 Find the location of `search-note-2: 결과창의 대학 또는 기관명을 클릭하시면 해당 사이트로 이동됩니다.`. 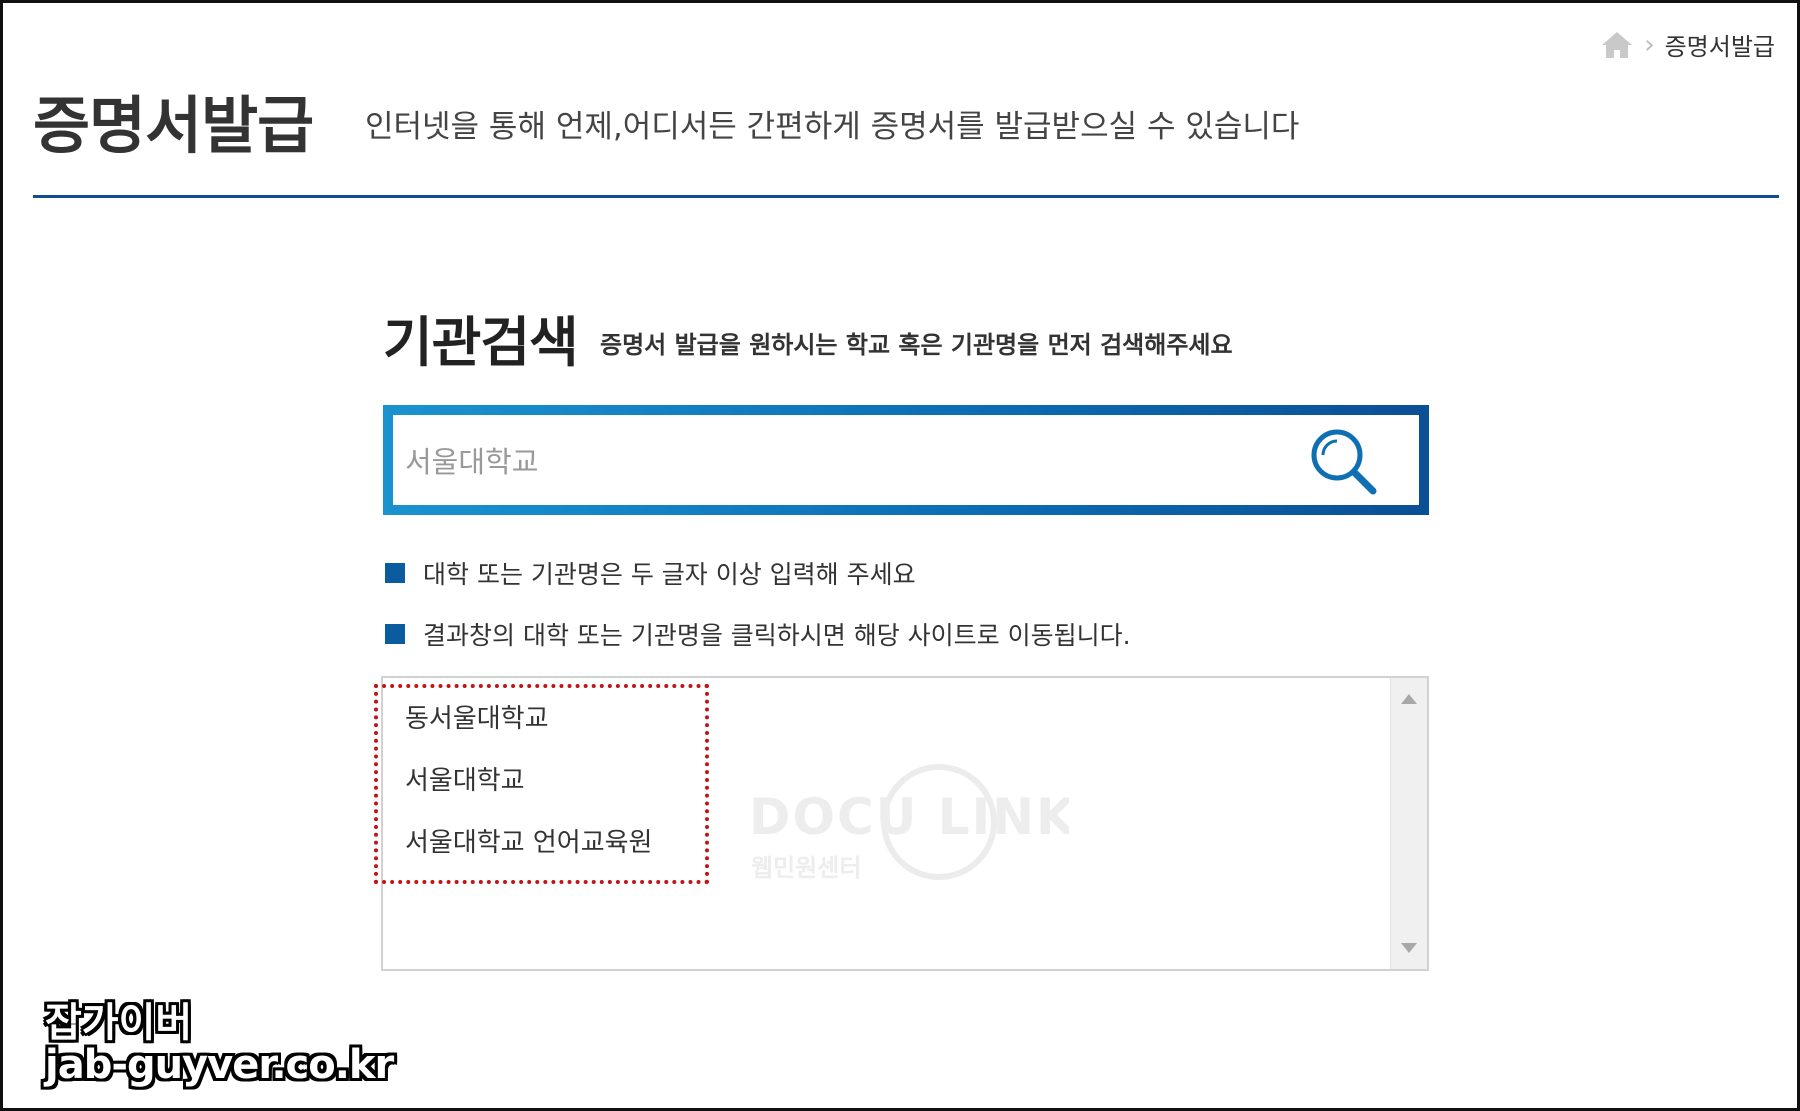

search-note-2: 결과창의 대학 또는 기관명을 클릭하시면 해당 사이트로 이동됩니다. is located at coordinates (758, 634).